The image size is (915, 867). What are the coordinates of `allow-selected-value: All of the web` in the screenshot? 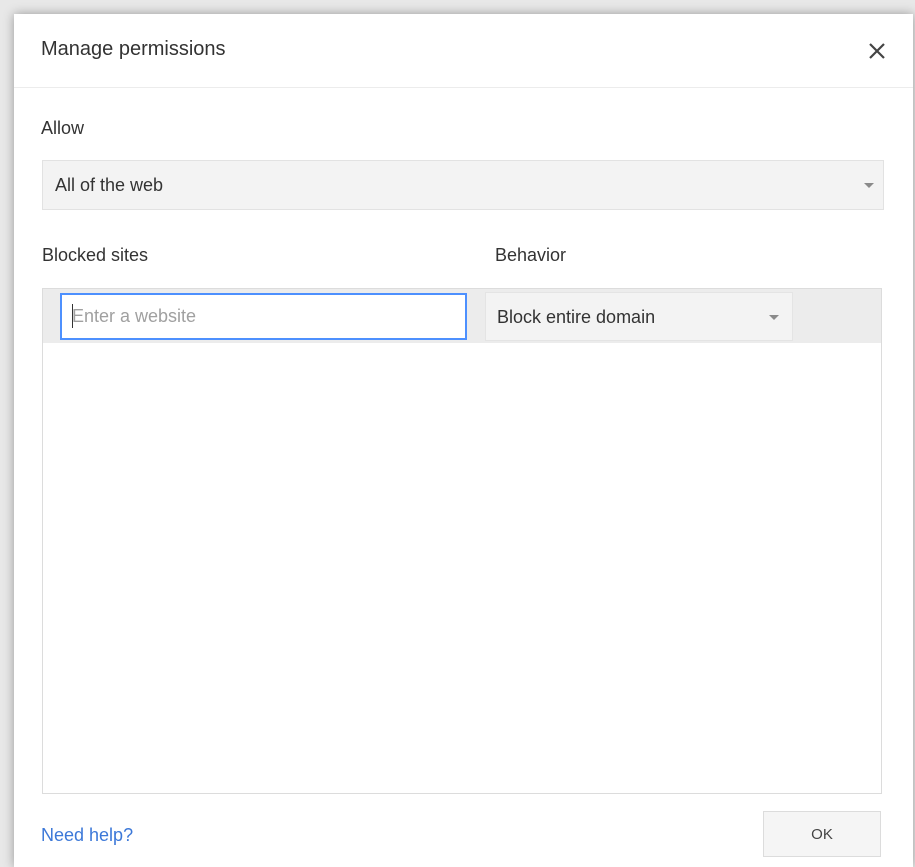 It's located at (109, 185).